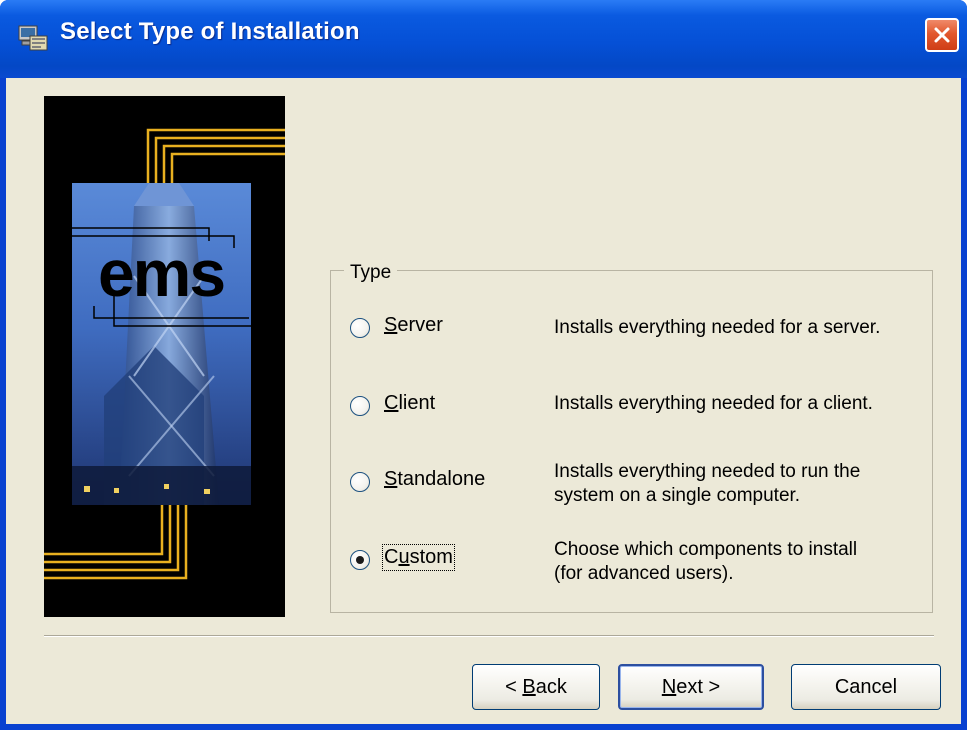  What do you see at coordinates (360, 406) in the screenshot?
I see `radio-button-client` at bounding box center [360, 406].